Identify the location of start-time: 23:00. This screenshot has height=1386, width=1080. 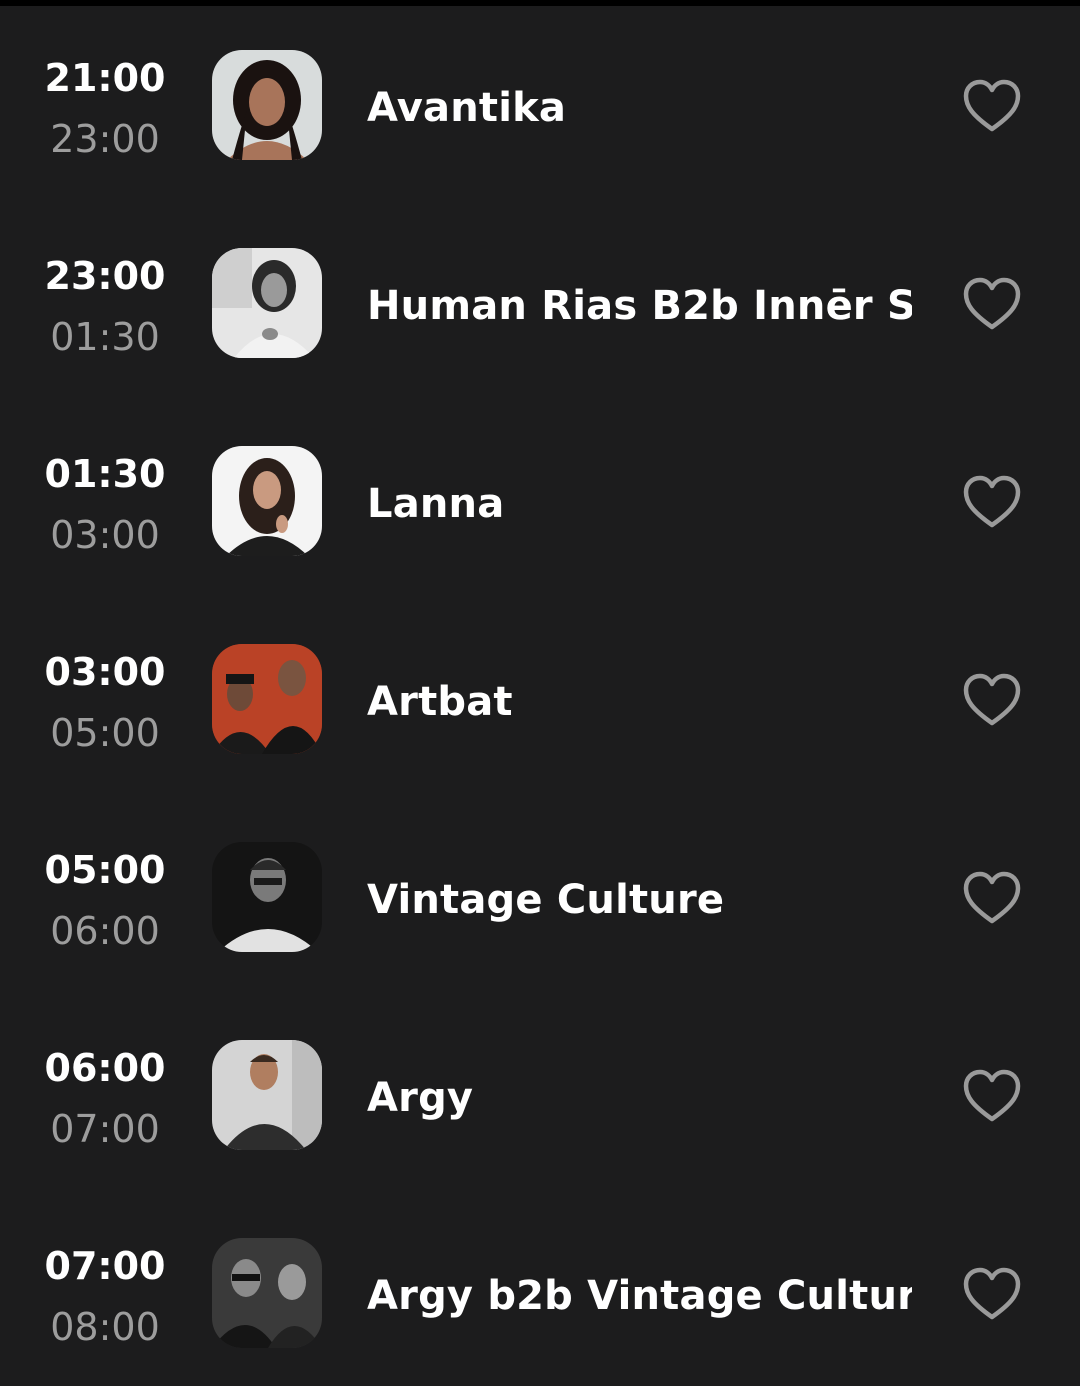
(105, 276).